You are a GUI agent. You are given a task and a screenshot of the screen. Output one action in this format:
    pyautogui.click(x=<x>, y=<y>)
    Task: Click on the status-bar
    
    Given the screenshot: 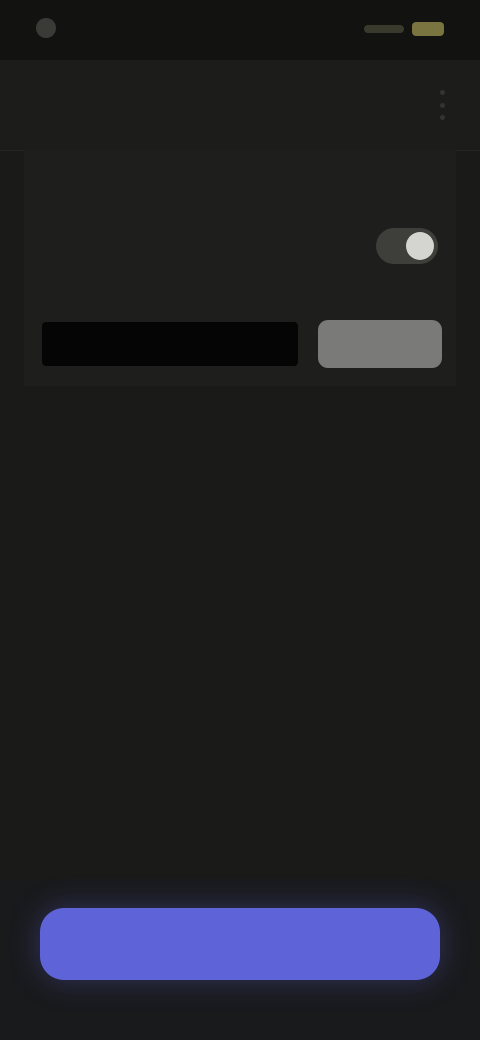 What is the action you would take?
    pyautogui.click(x=240, y=30)
    